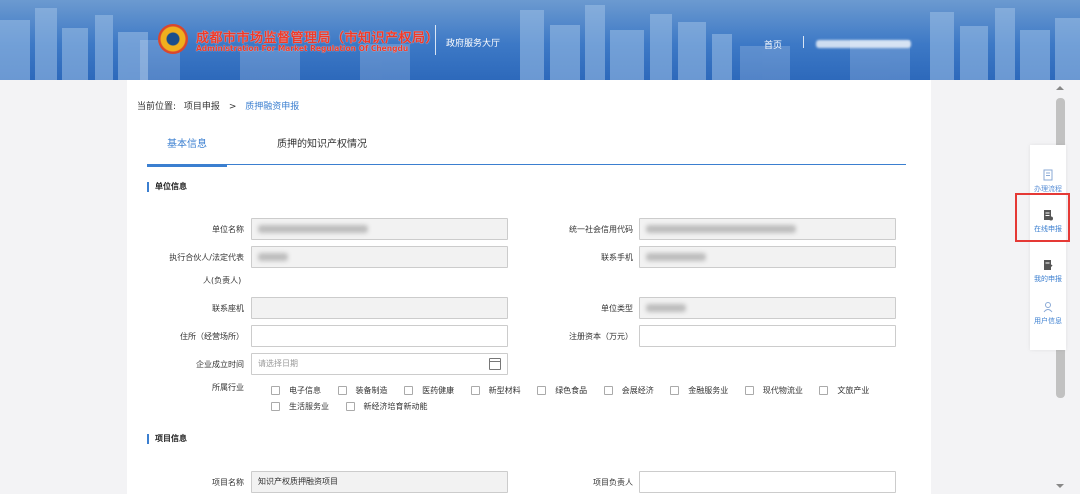 This screenshot has height=494, width=1080. I want to click on scroll-down-icon, so click(1060, 486).